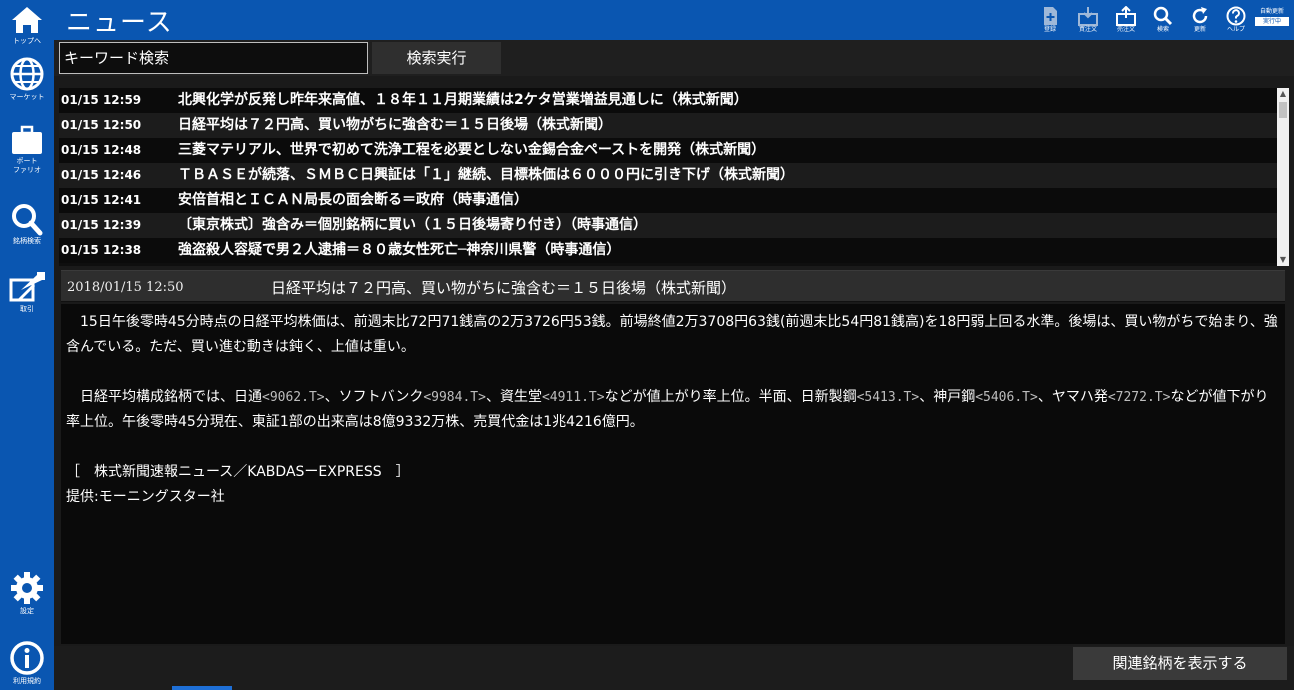 The height and width of the screenshot is (690, 1294). Describe the element at coordinates (1139, 397) in the screenshot. I see `stock-code-link: <7272.T>` at that location.